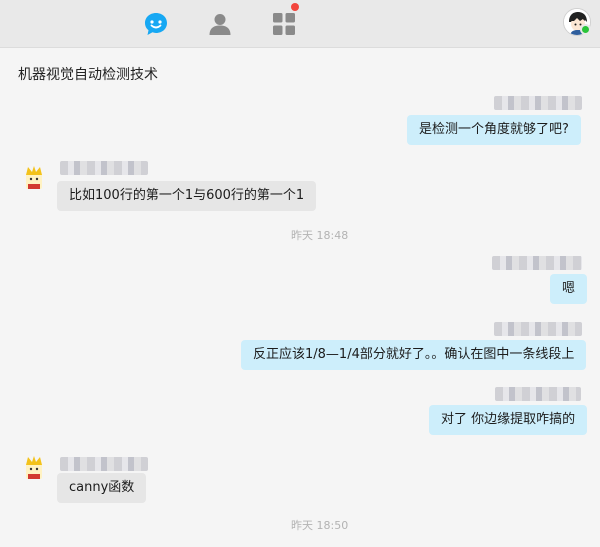 This screenshot has width=600, height=547. Describe the element at coordinates (284, 24) in the screenshot. I see `grid-icon` at that location.